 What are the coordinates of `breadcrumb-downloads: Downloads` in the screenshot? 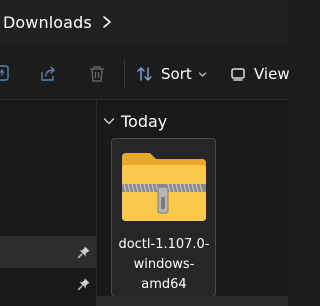 It's located at (47, 22).